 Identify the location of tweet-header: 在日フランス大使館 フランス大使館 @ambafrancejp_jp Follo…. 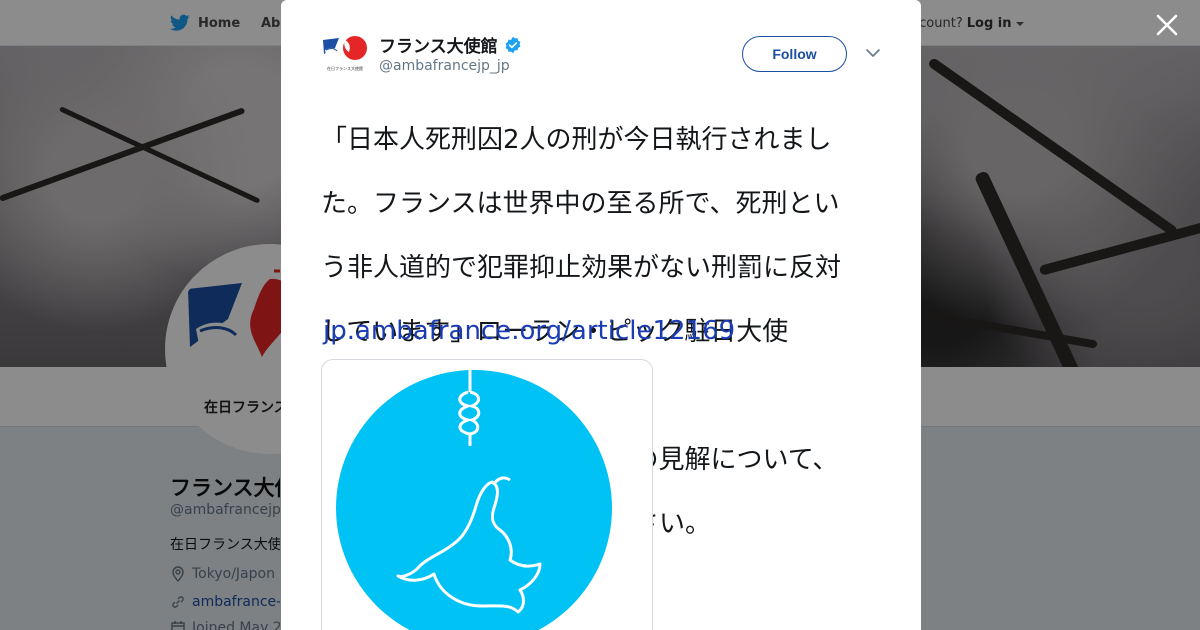
(605, 55).